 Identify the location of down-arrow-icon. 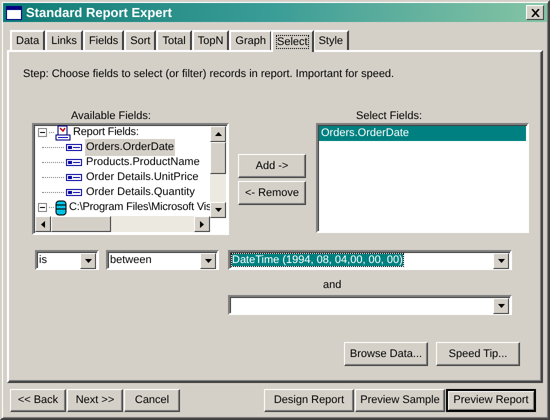
(218, 210).